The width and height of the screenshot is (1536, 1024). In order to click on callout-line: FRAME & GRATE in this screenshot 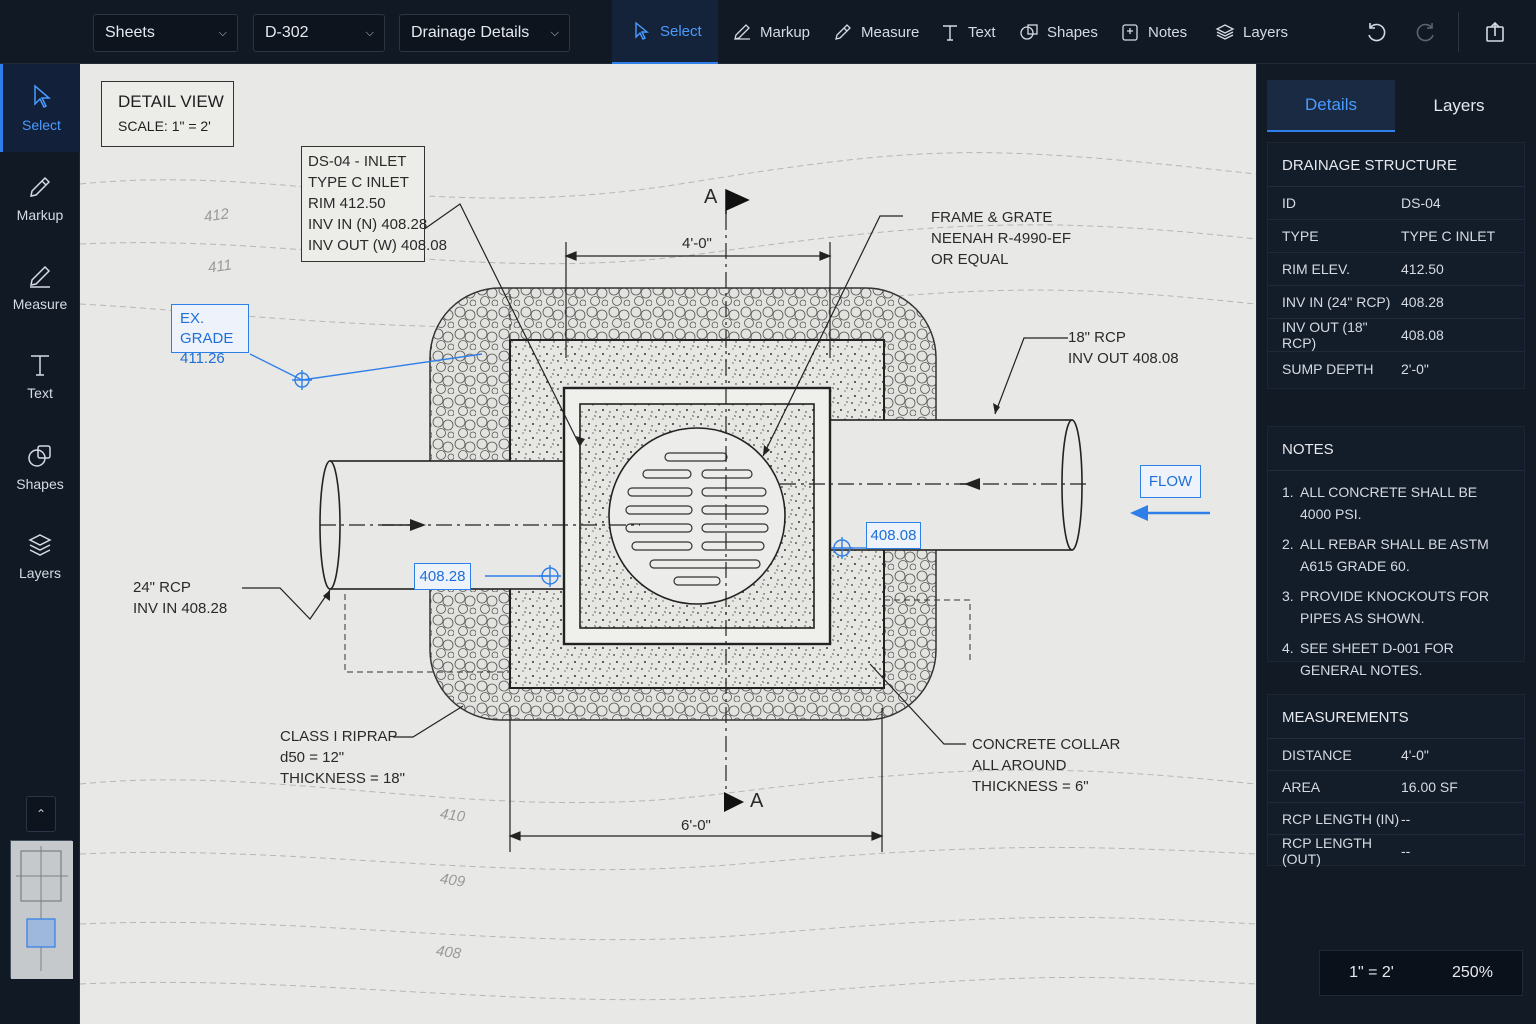, I will do `click(992, 217)`.